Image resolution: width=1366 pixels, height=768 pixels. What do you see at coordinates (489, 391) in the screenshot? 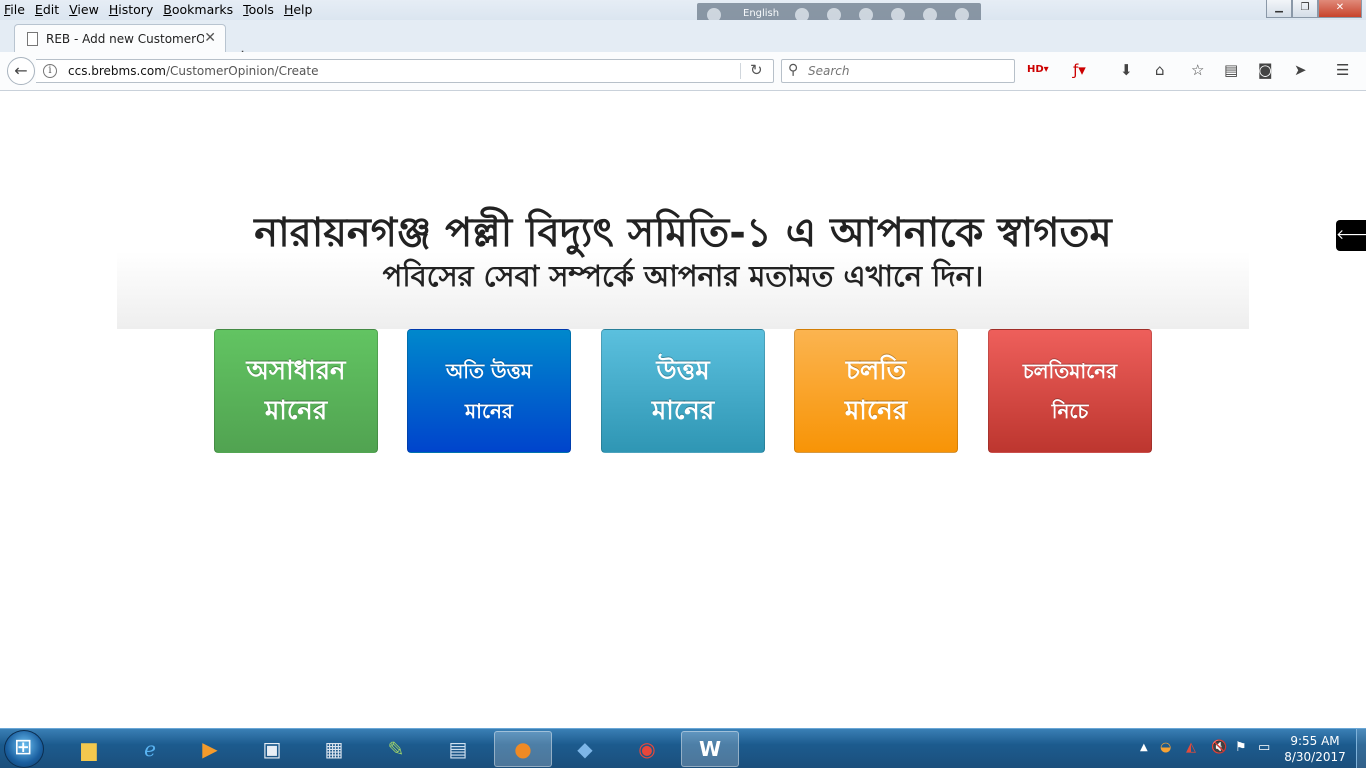
I see `rating-very-good-button: অতি উত্তম মানের` at bounding box center [489, 391].